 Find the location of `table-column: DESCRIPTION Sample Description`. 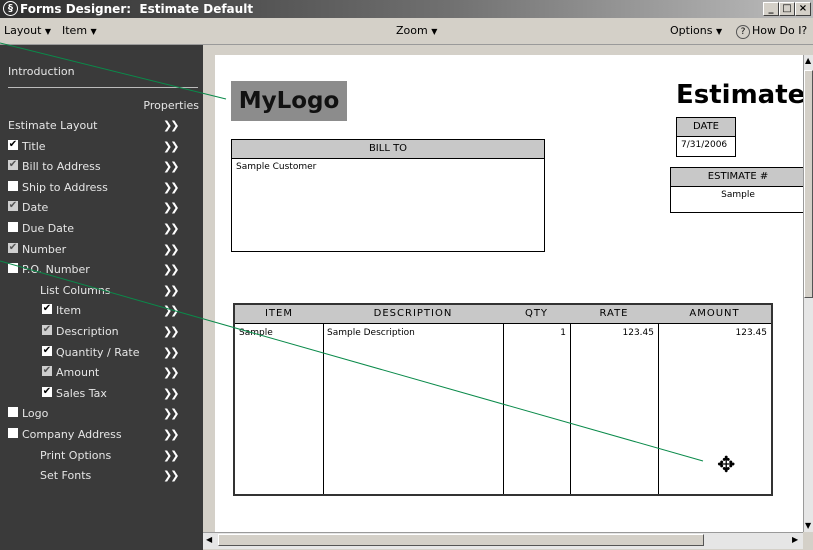

table-column: DESCRIPTION Sample Description is located at coordinates (413, 399).